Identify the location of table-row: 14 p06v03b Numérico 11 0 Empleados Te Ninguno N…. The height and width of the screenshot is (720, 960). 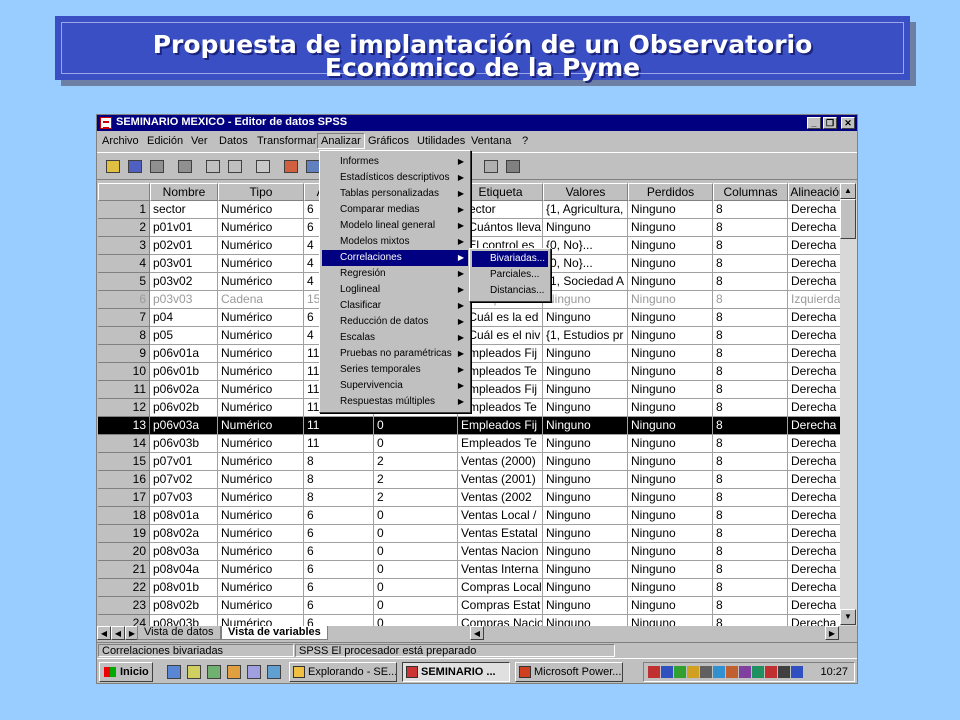
(469, 444).